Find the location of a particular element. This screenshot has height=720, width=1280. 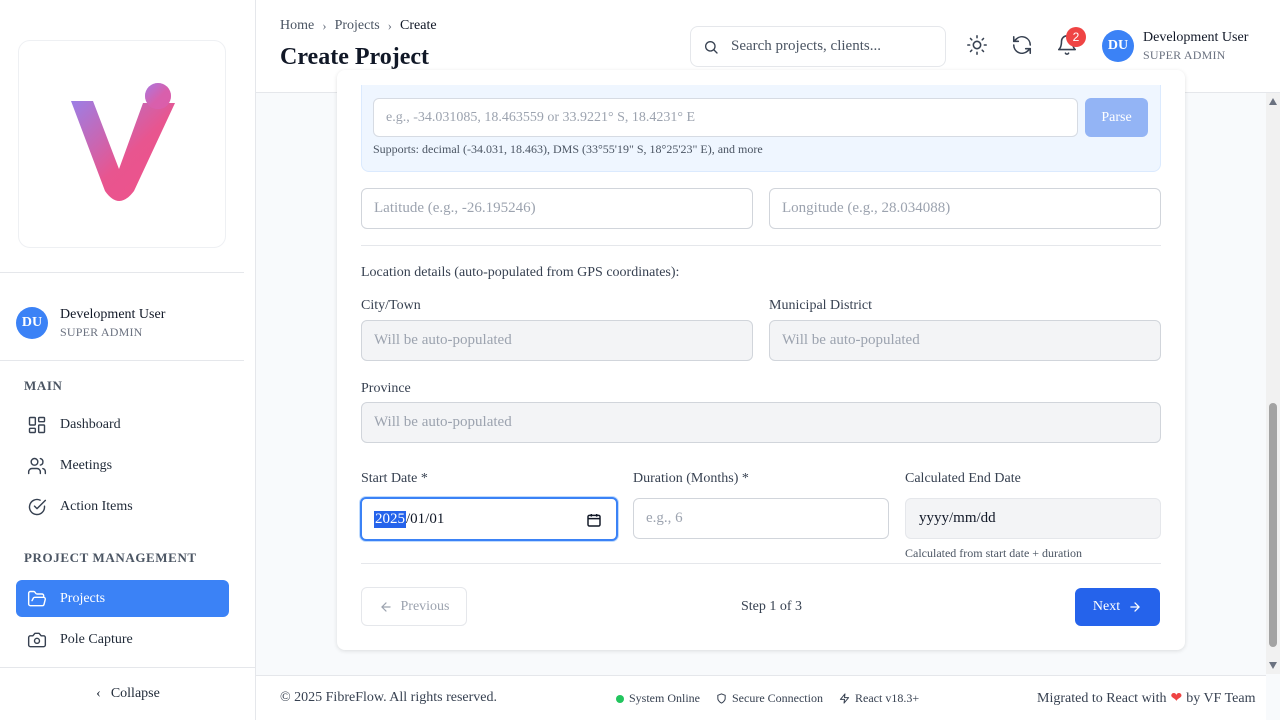

section-main-heading: MAIN is located at coordinates (43, 385).